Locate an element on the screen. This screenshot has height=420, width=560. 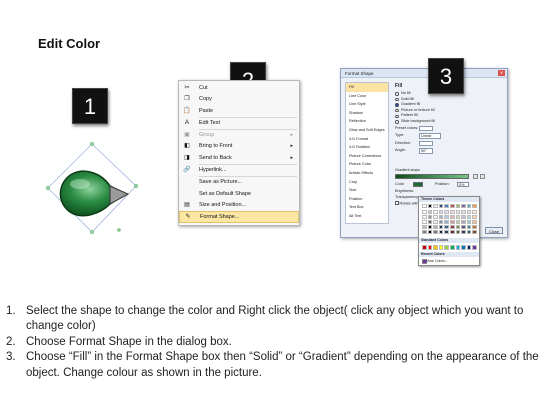
nav-item-artistic-effects: Artistic Effects is located at coordinates (367, 173).